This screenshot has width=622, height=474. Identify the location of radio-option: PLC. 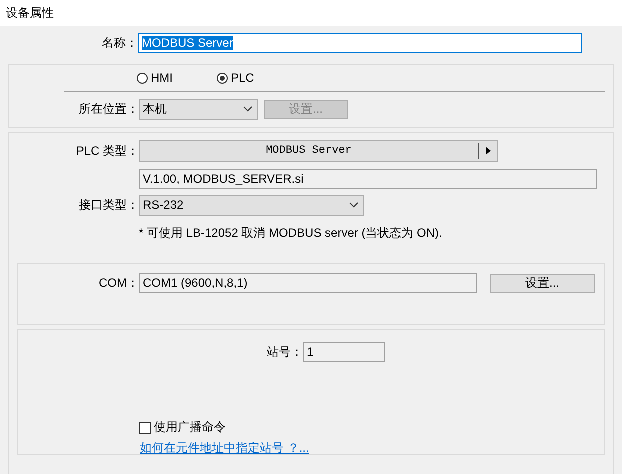
(235, 78).